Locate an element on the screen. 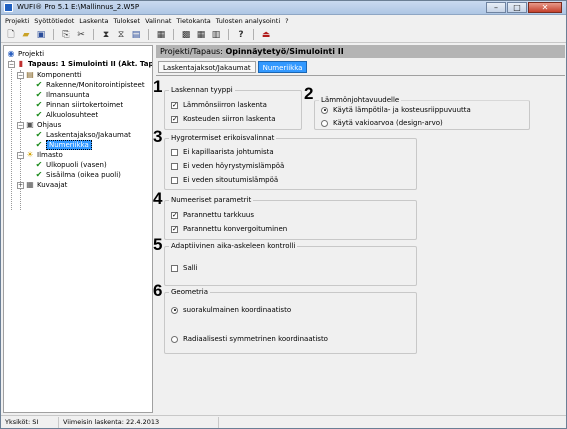 This screenshot has width=567, height=429. checkbox-parannettu-tarkkuus: ✓ Parannettu tarkkuus is located at coordinates (212, 215).